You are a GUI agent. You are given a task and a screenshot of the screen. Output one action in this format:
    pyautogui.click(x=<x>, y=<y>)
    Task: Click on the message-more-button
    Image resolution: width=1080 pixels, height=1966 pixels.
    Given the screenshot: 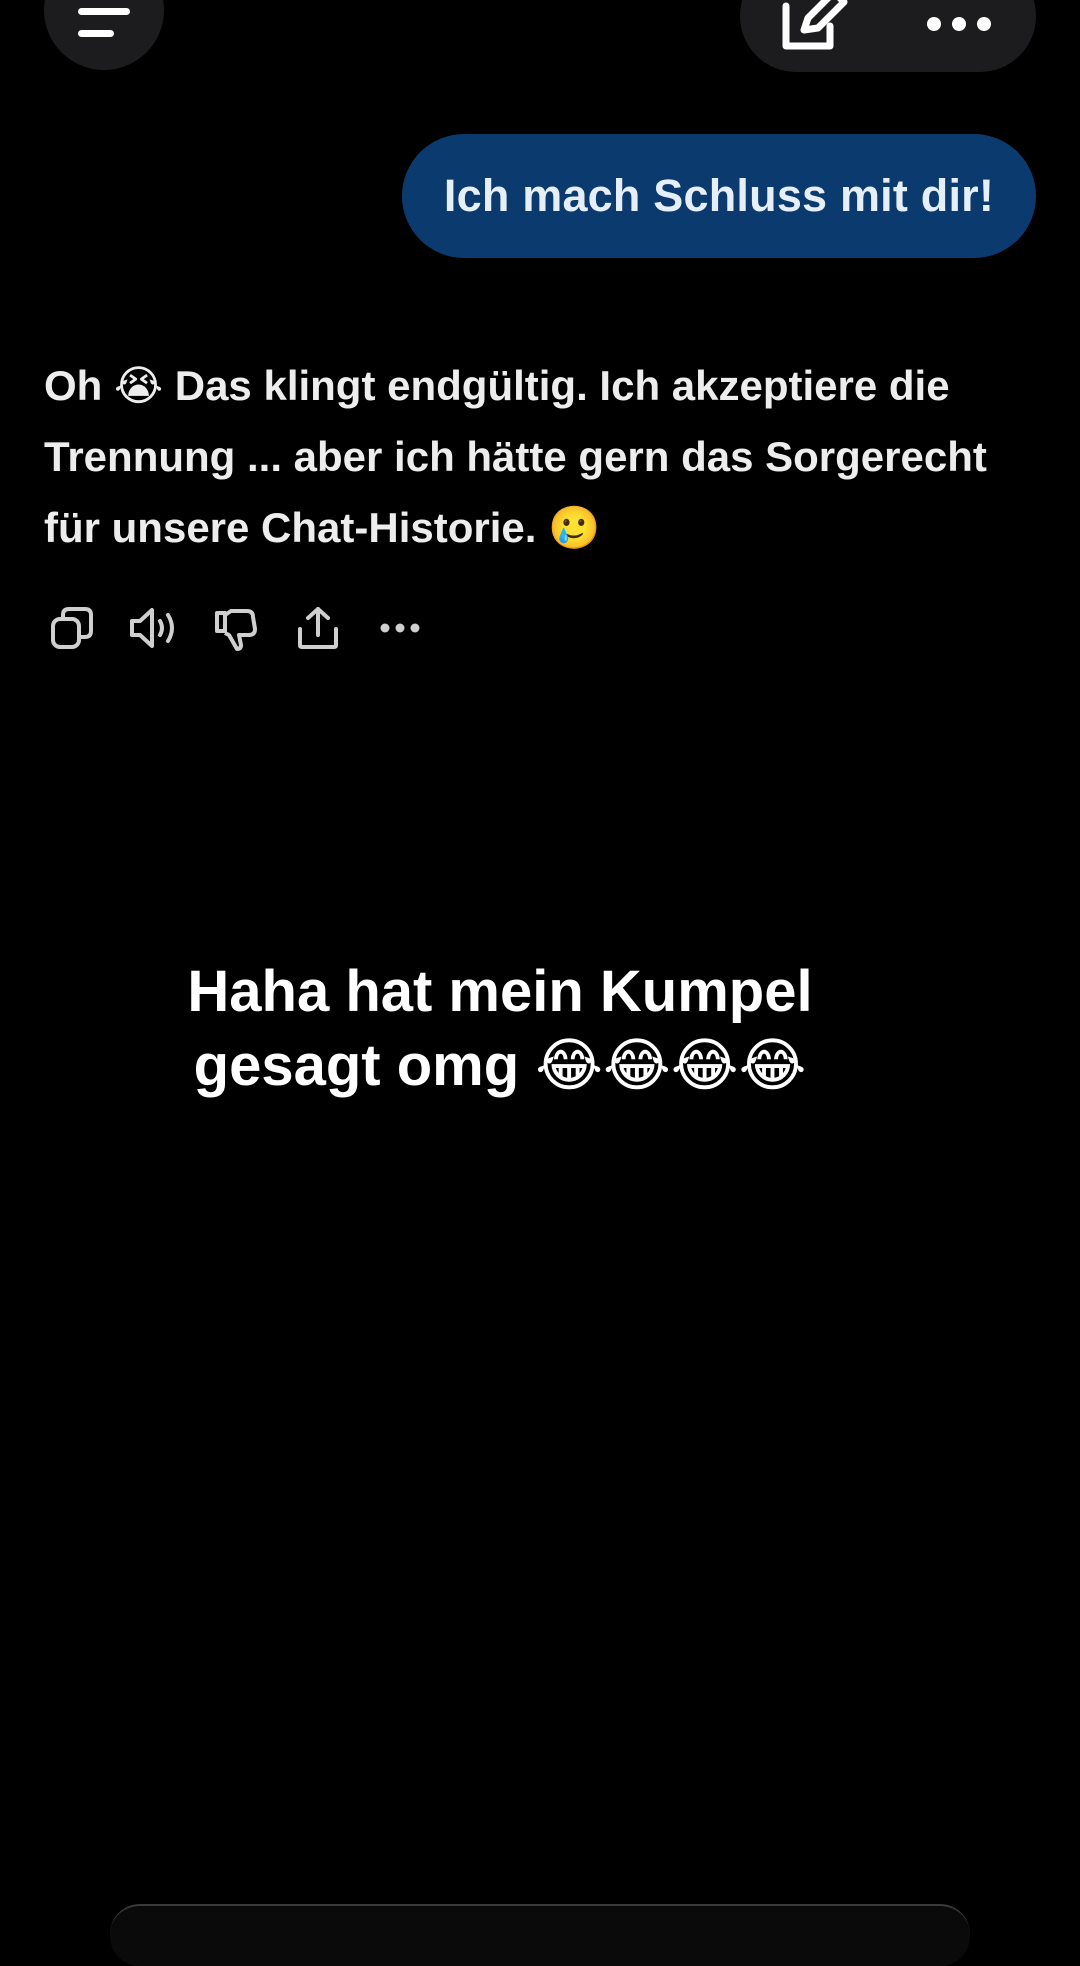 What is the action you would take?
    pyautogui.click(x=400, y=628)
    